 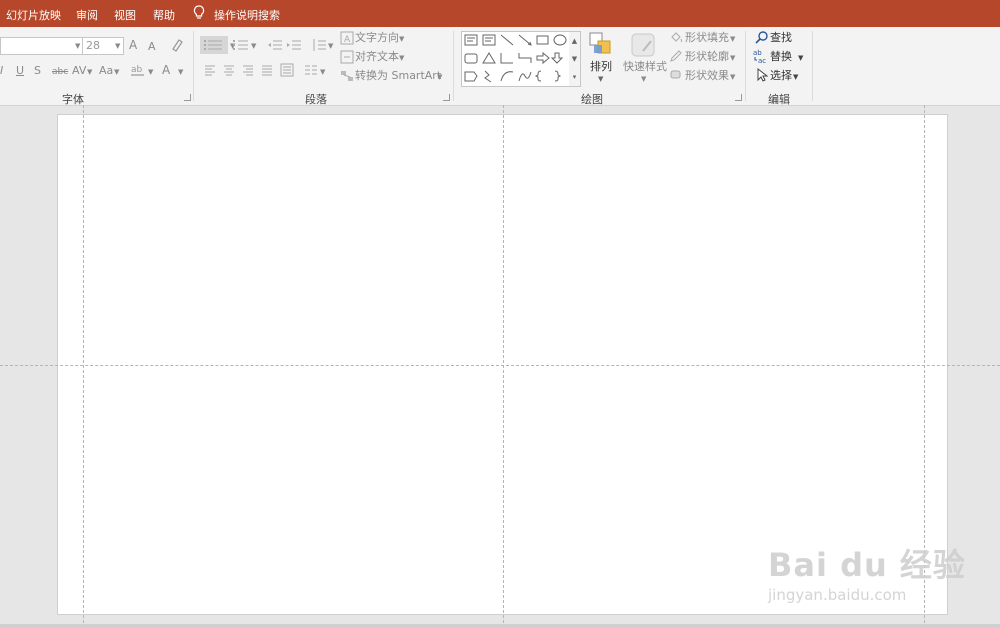 What do you see at coordinates (781, 57) in the screenshot?
I see `replace-button: 替换` at bounding box center [781, 57].